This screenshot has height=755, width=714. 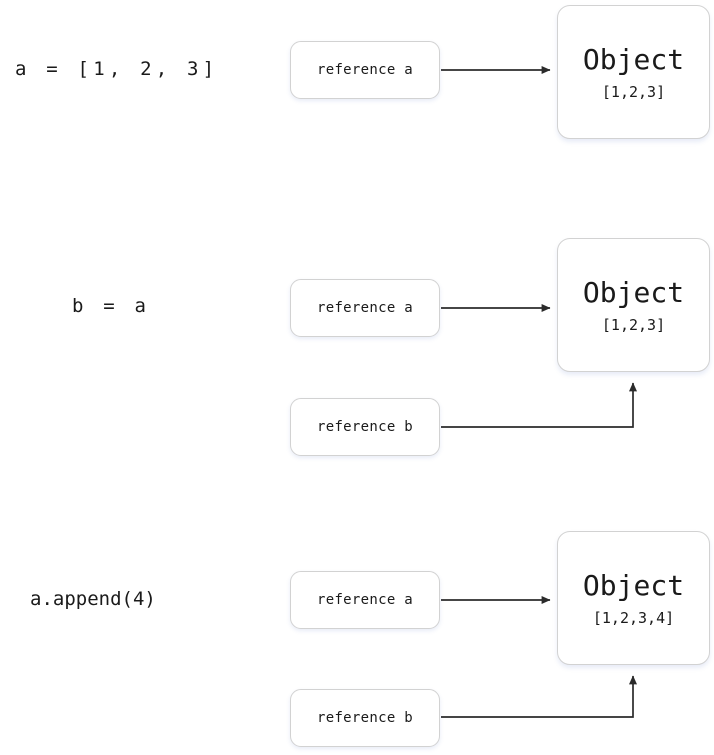 I want to click on reference-box-ref-a-row3: reference a, so click(x=365, y=600).